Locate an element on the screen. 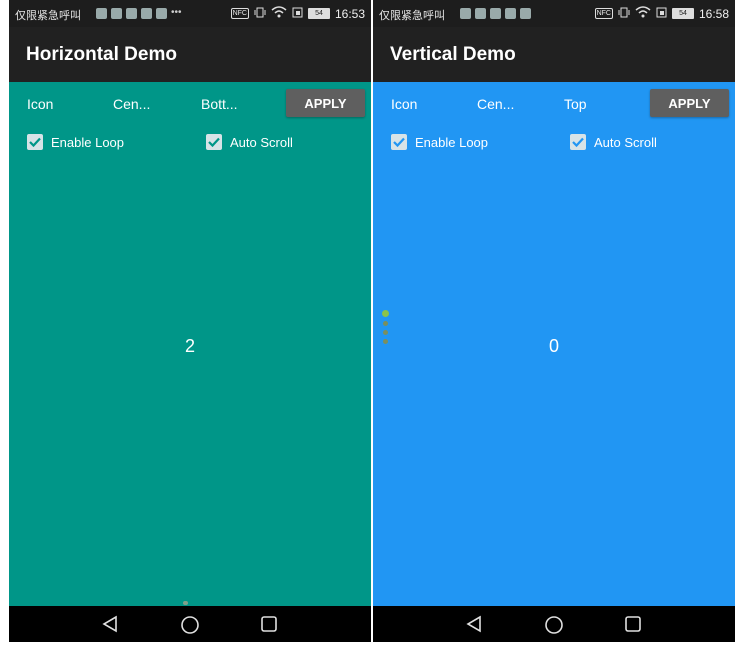 This screenshot has height=652, width=746. clock: 16:53 is located at coordinates (349, 13).